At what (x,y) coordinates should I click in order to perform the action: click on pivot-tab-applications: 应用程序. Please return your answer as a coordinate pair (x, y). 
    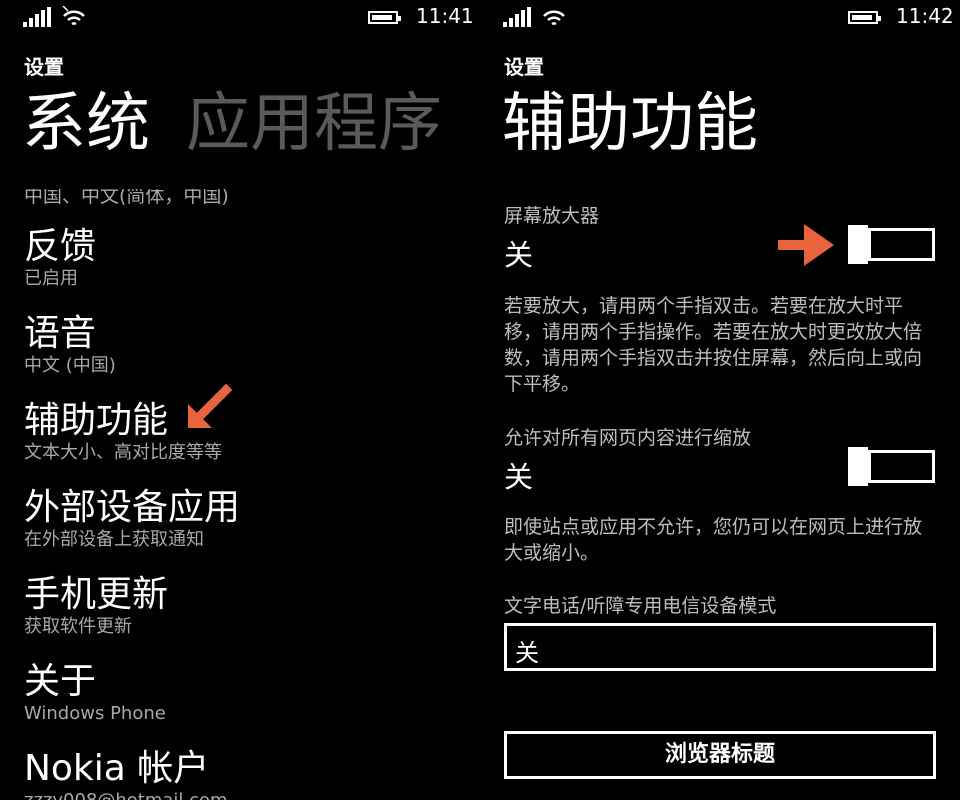
    Looking at the image, I should click on (314, 124).